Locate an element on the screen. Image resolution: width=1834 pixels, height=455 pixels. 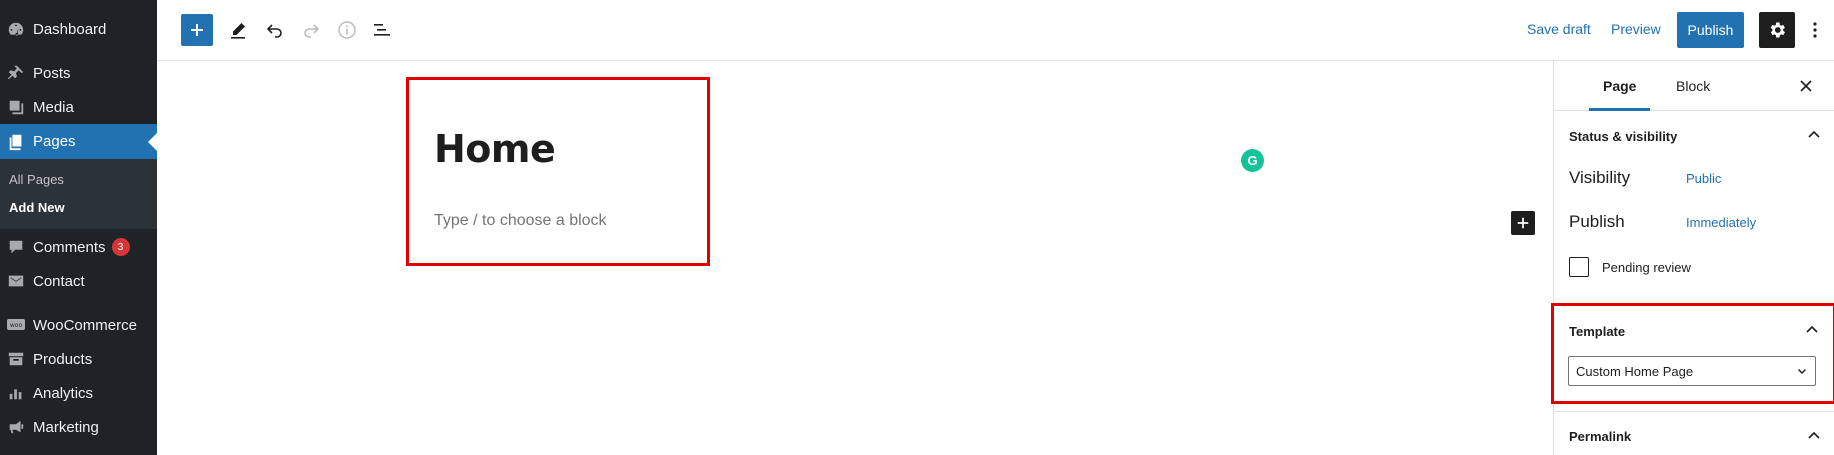
preview-button: Preview is located at coordinates (1636, 29).